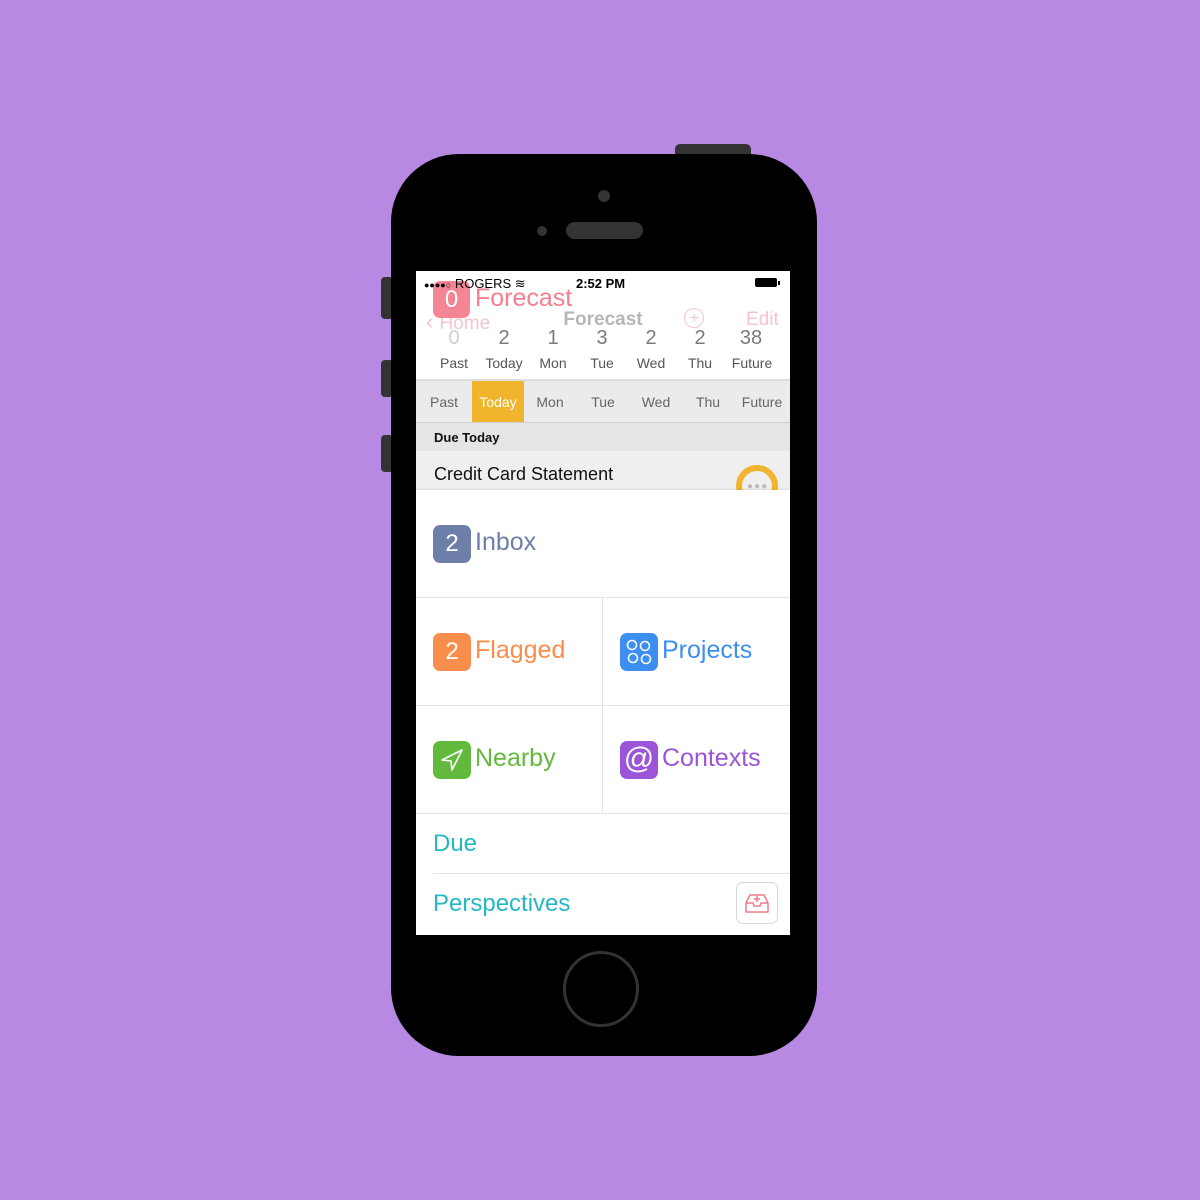  I want to click on status-time: 2:52 PM, so click(601, 283).